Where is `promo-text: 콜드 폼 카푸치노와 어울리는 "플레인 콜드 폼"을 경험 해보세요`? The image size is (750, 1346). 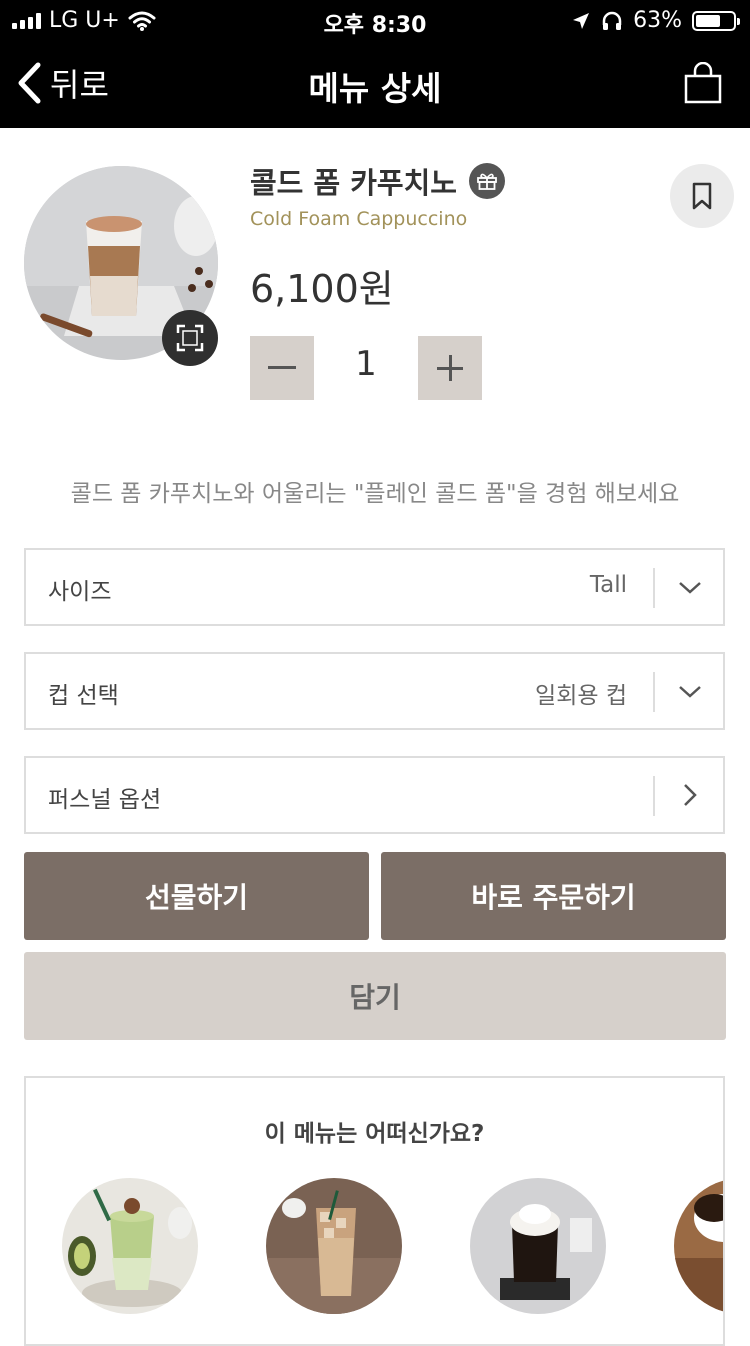 promo-text: 콜드 폼 카푸치노와 어울리는 "플레인 콜드 폼"을 경험 해보세요 is located at coordinates (375, 491).